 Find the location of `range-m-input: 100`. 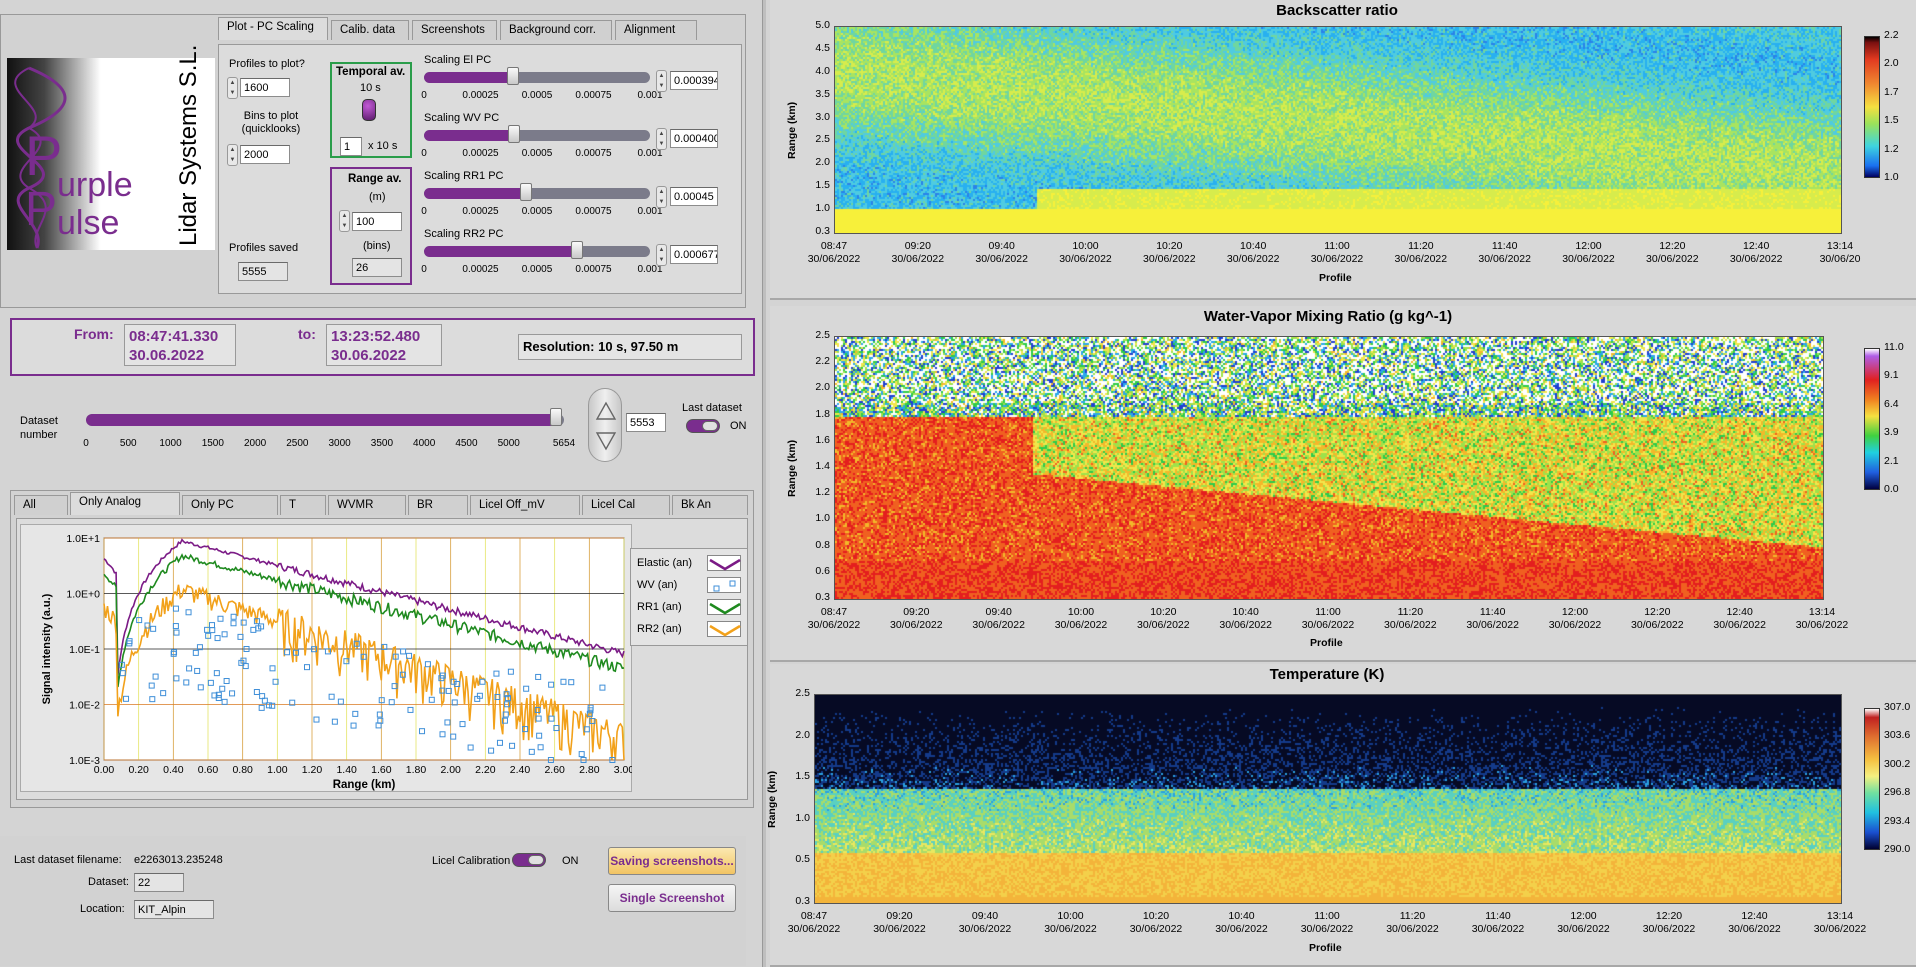

range-m-input: 100 is located at coordinates (377, 221).